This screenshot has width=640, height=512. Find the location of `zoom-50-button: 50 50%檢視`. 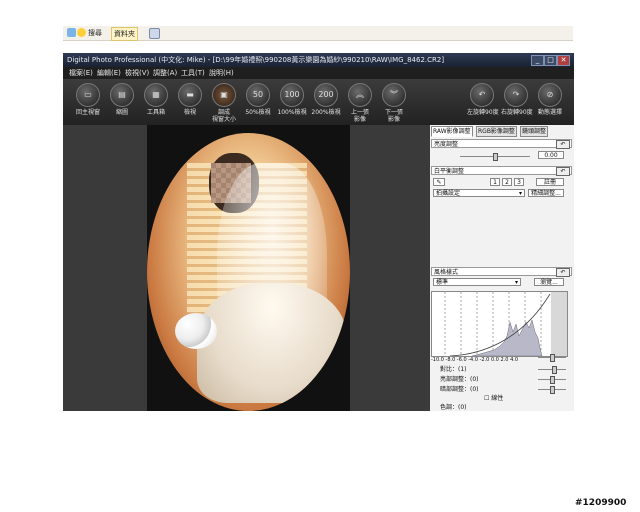

zoom-50-button: 50 50%檢視 is located at coordinates (258, 99).